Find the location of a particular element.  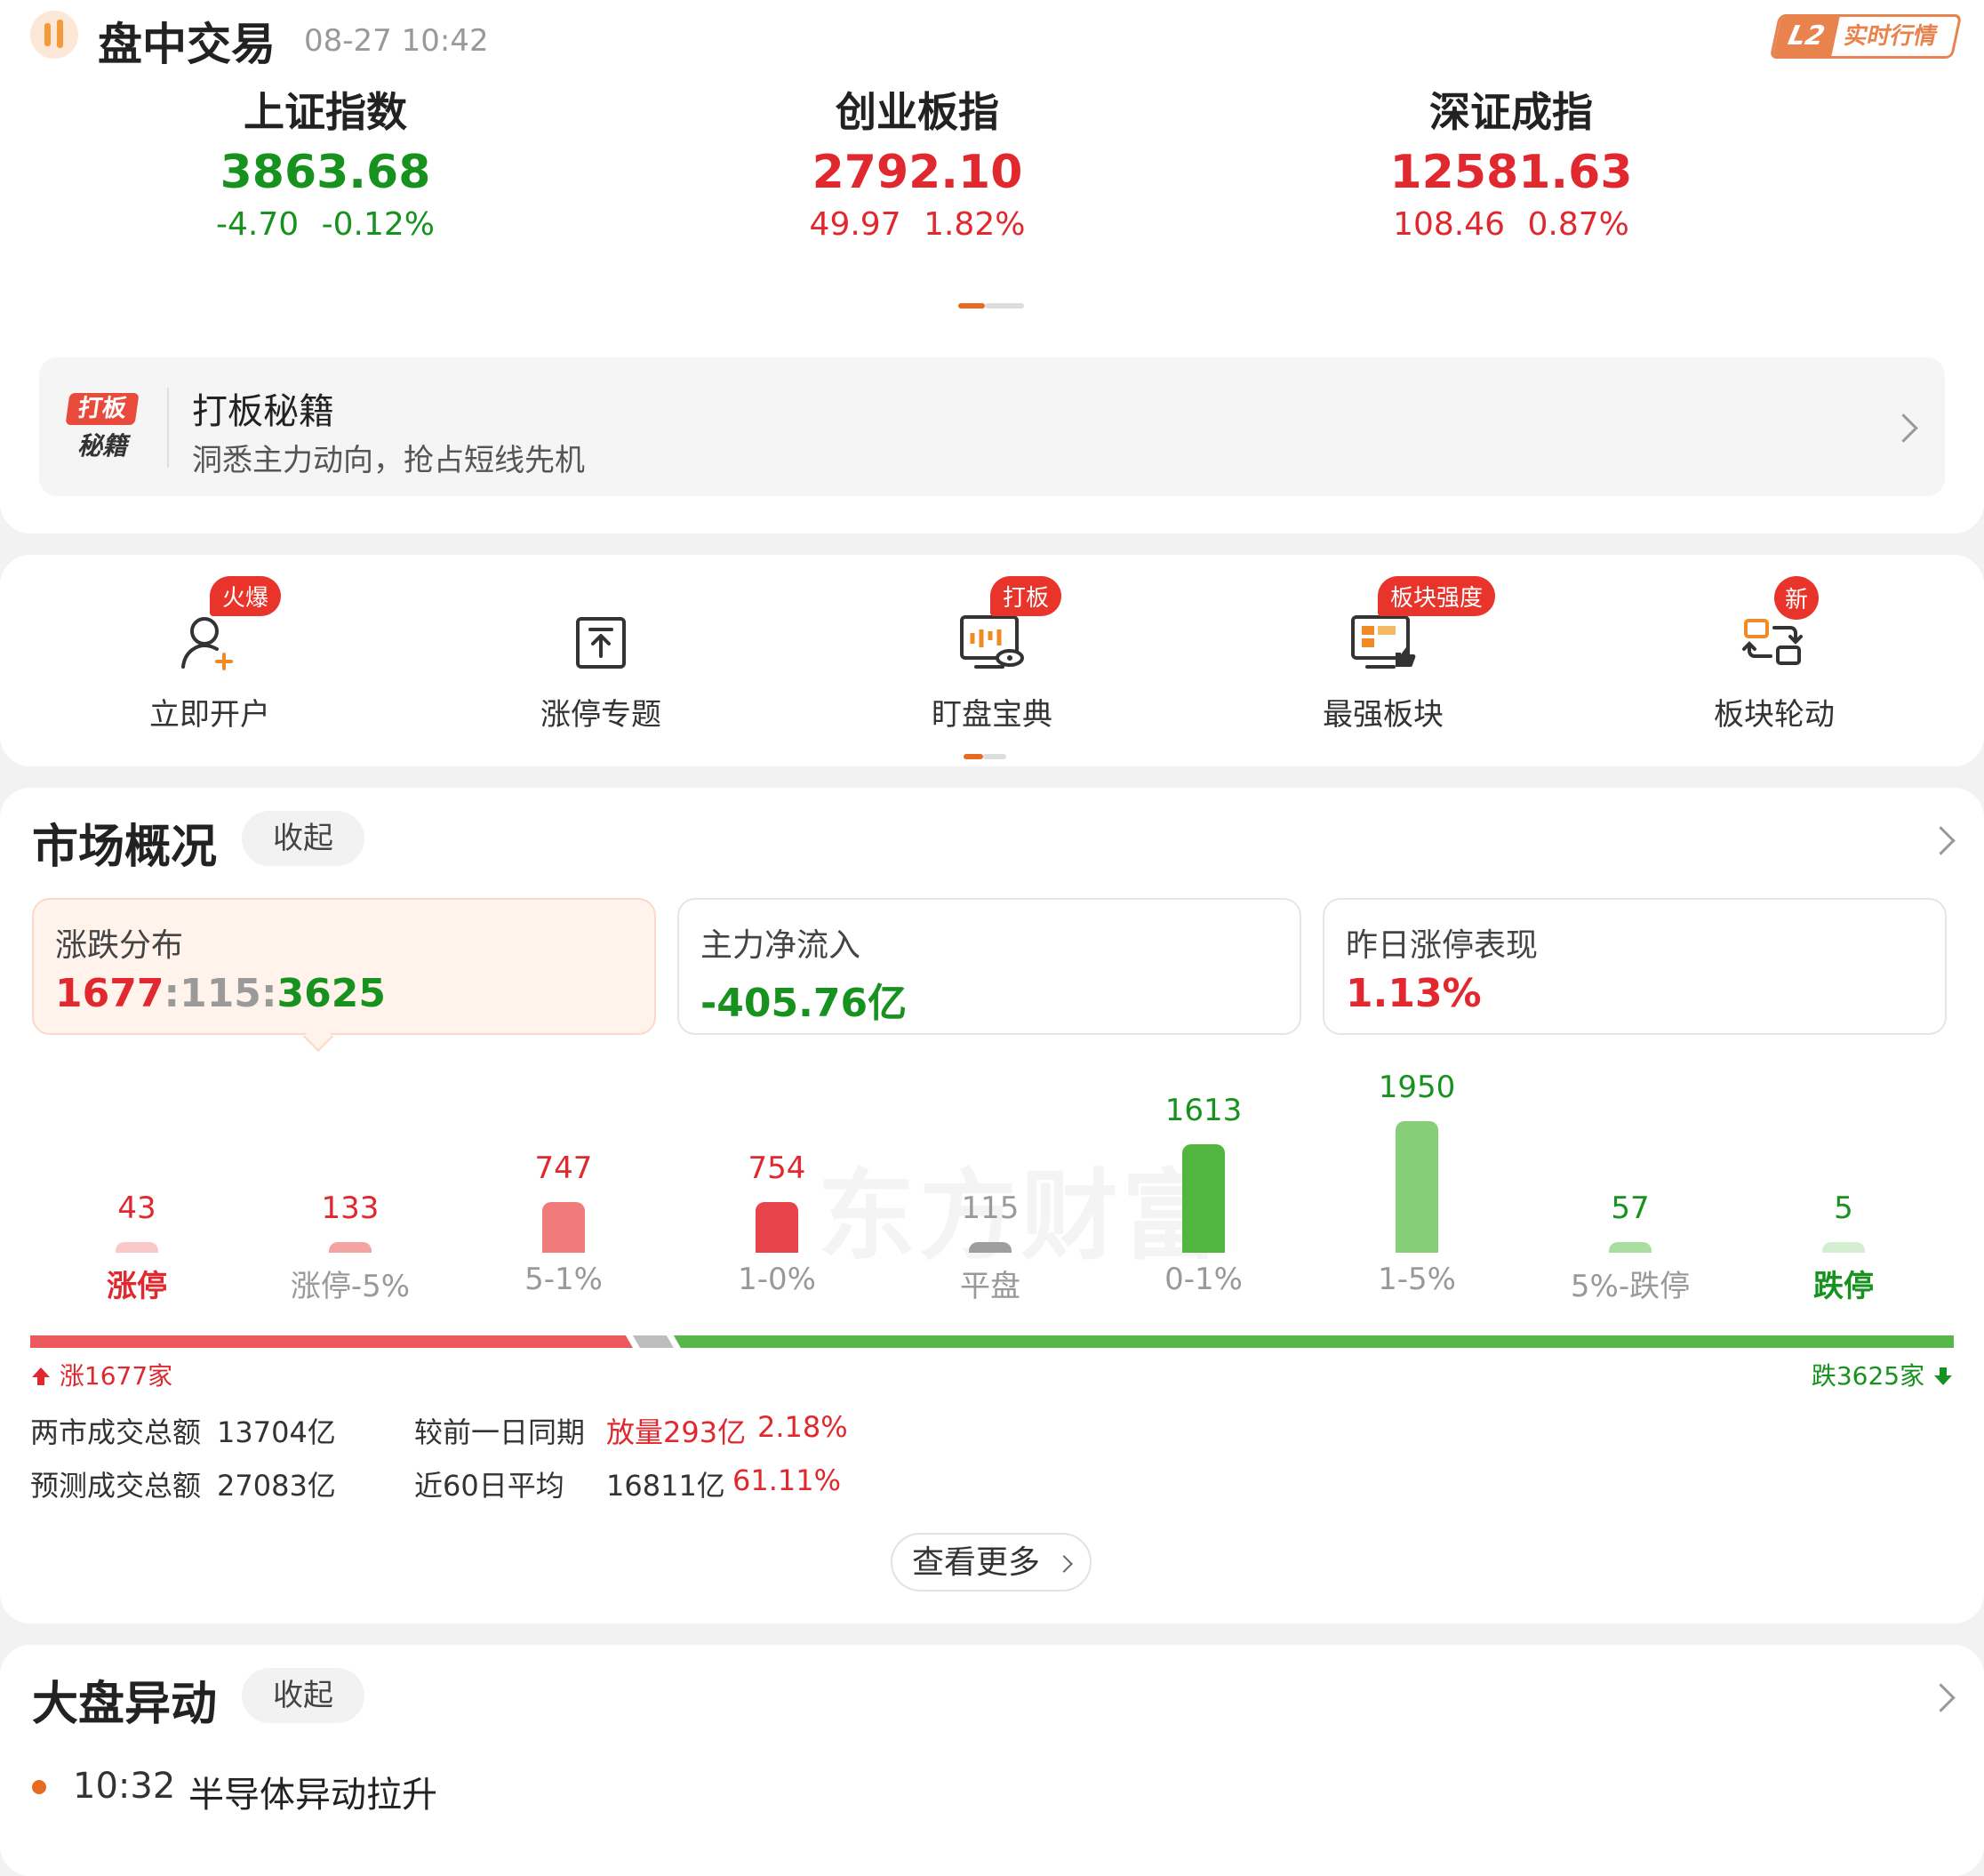

mover-text: 半导体异动拉升 is located at coordinates (312, 1791).